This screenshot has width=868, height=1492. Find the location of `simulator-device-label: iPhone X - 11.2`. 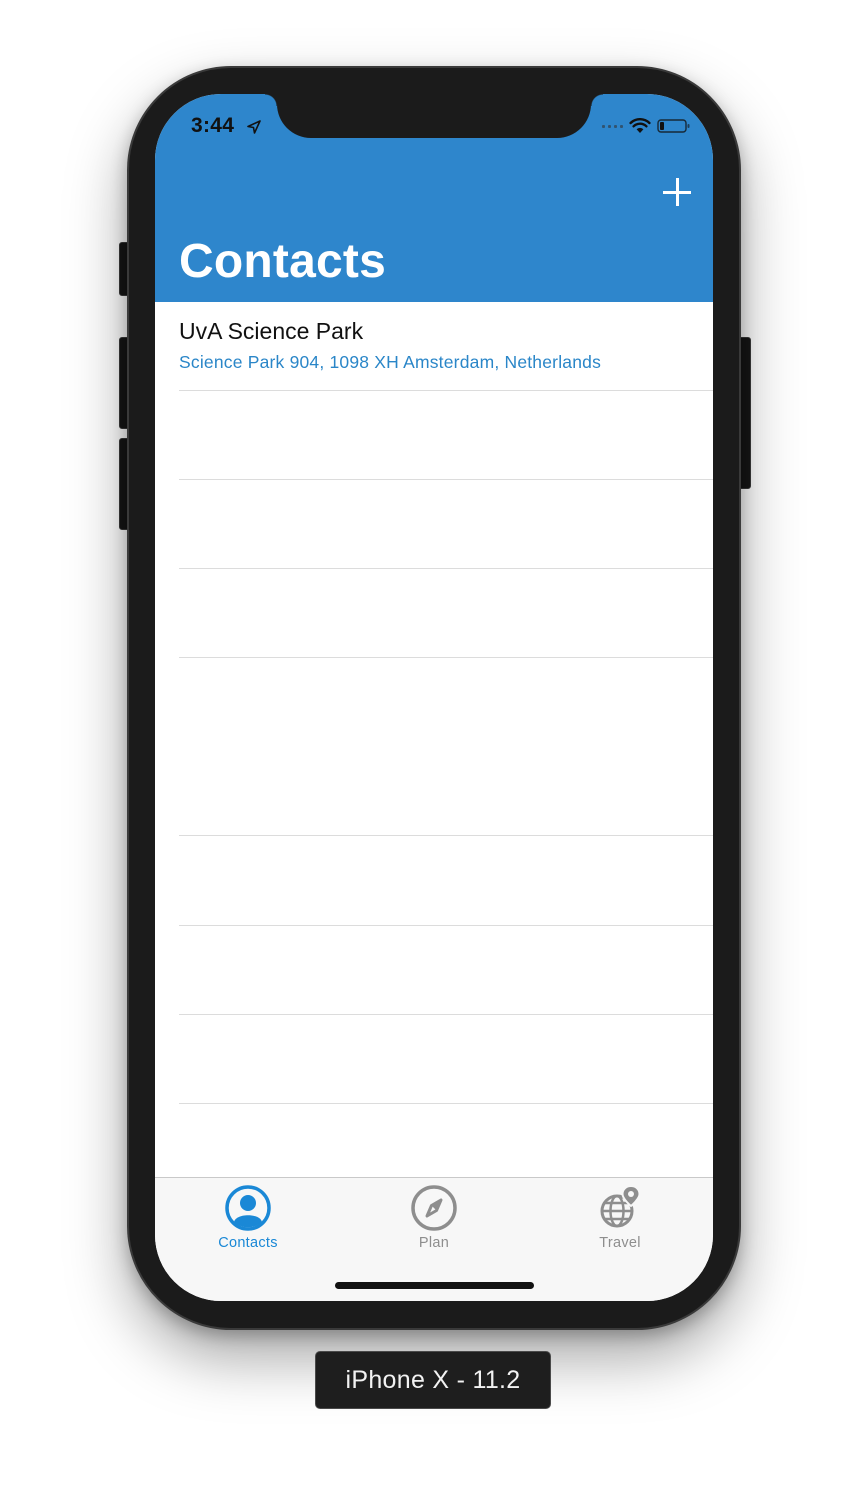

simulator-device-label: iPhone X - 11.2 is located at coordinates (433, 1380).